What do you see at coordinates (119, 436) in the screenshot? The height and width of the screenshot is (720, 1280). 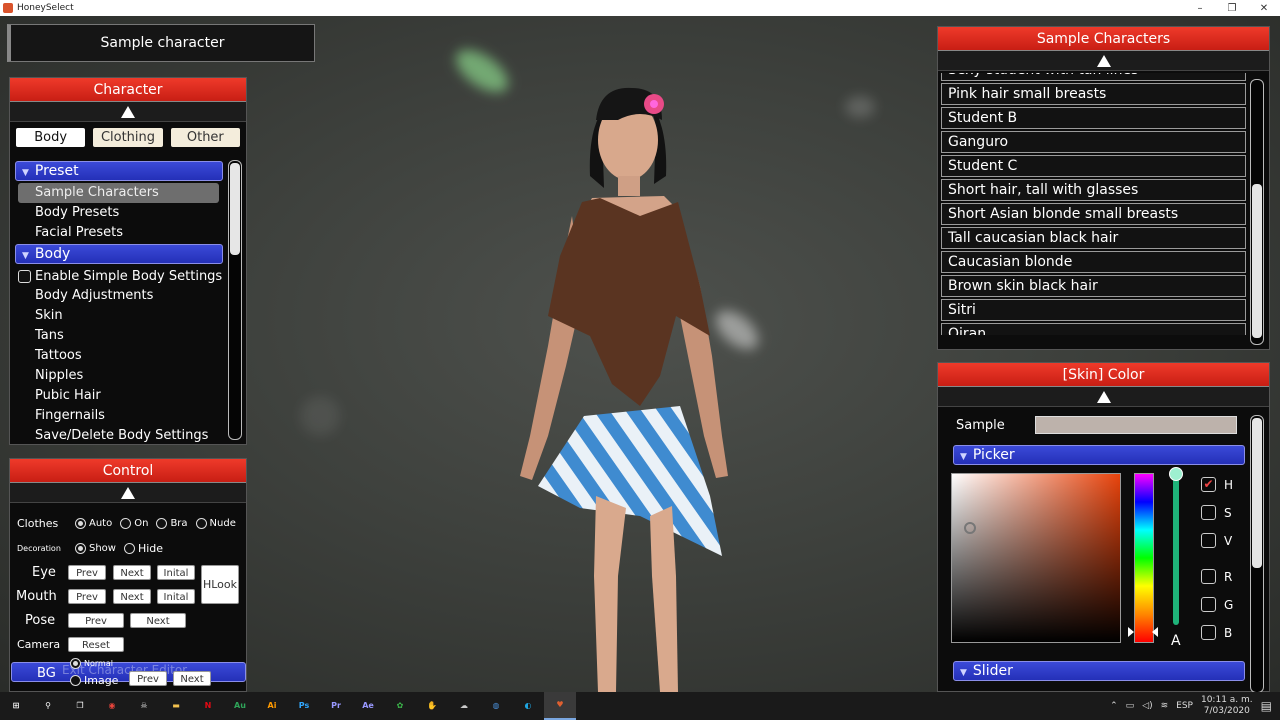 I see `menu-item-save-delete-body: Save/Delete Body Settings` at bounding box center [119, 436].